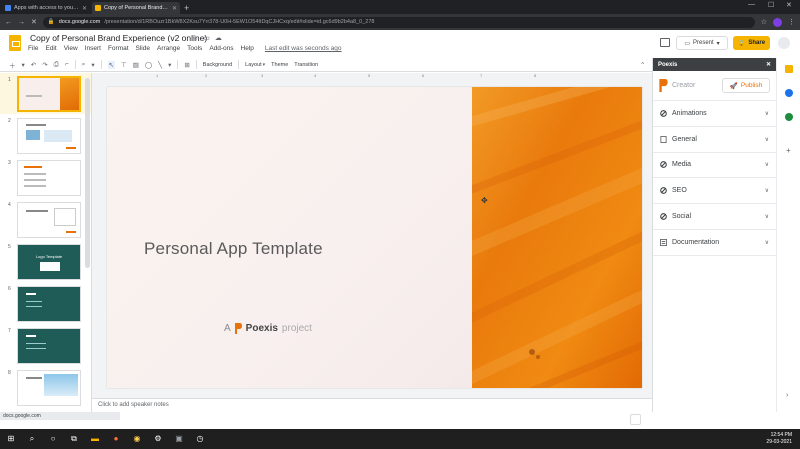  Describe the element at coordinates (67, 64) in the screenshot. I see `paint-format-icon: ⌐` at that location.